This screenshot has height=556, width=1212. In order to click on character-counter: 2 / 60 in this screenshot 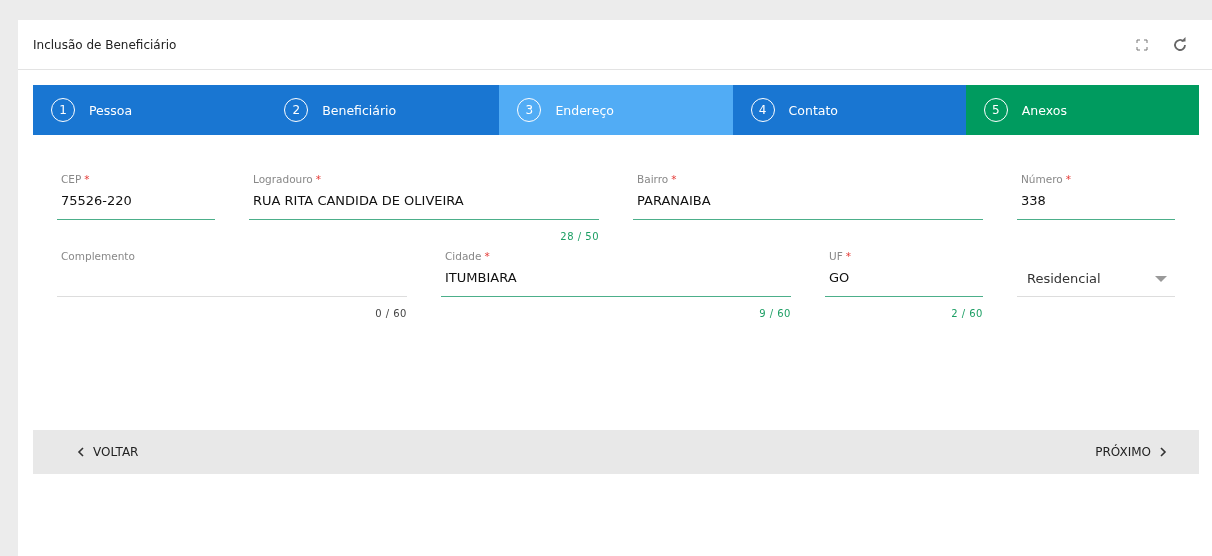, I will do `click(967, 313)`.